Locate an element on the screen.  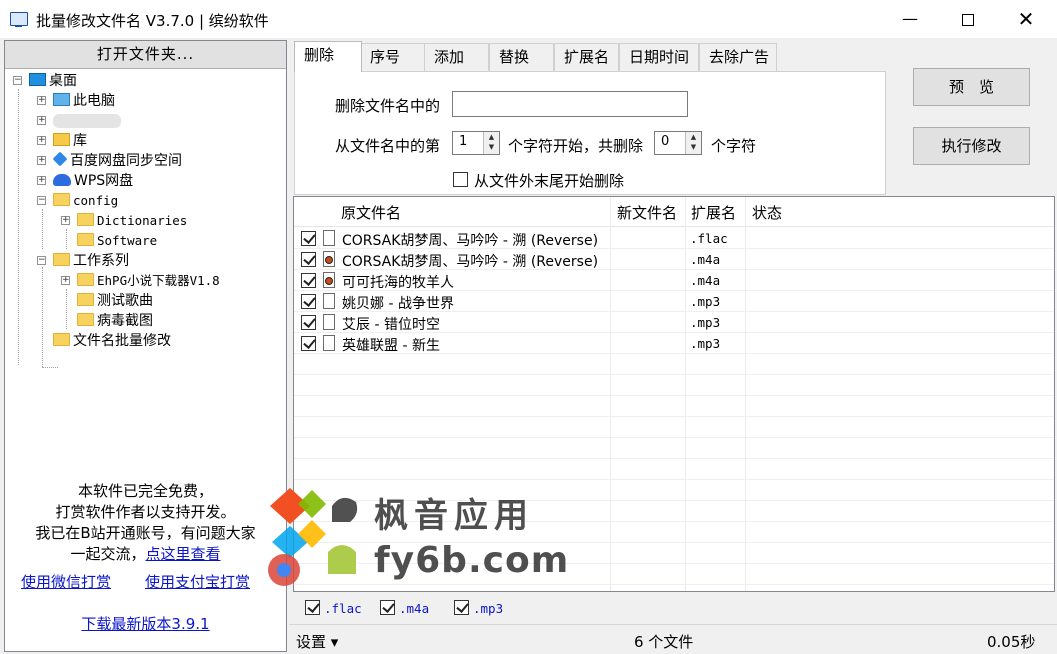
promo-line: 我已在B站开通账号，有问题大家 is located at coordinates (145, 533).